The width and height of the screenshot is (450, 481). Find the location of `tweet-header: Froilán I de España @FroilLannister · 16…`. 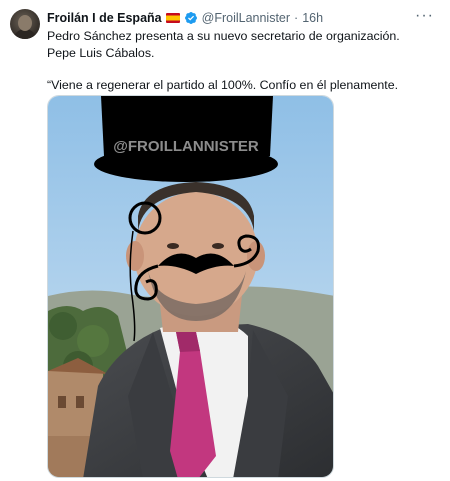

tweet-header: Froilán I de España @FroilLannister · 16… is located at coordinates (185, 18).